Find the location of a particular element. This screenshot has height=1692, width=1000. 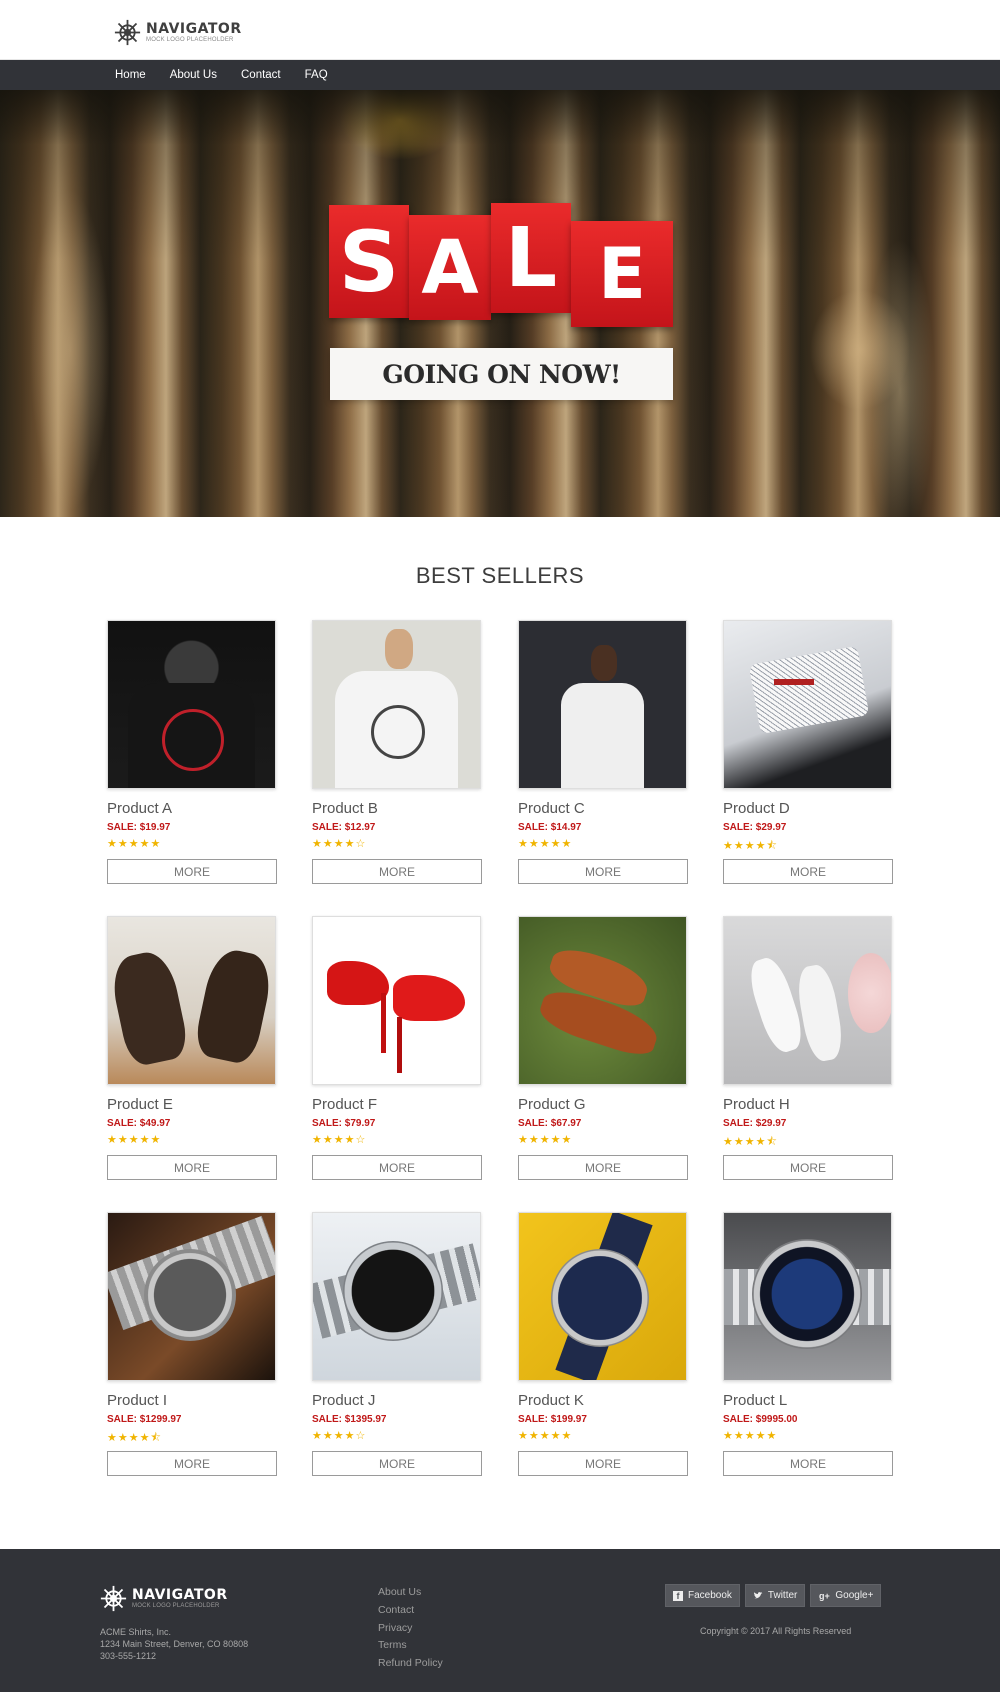

site-logo: NAVIGATOR MOCK LOGO PLACEHOLDER is located at coordinates (178, 32).